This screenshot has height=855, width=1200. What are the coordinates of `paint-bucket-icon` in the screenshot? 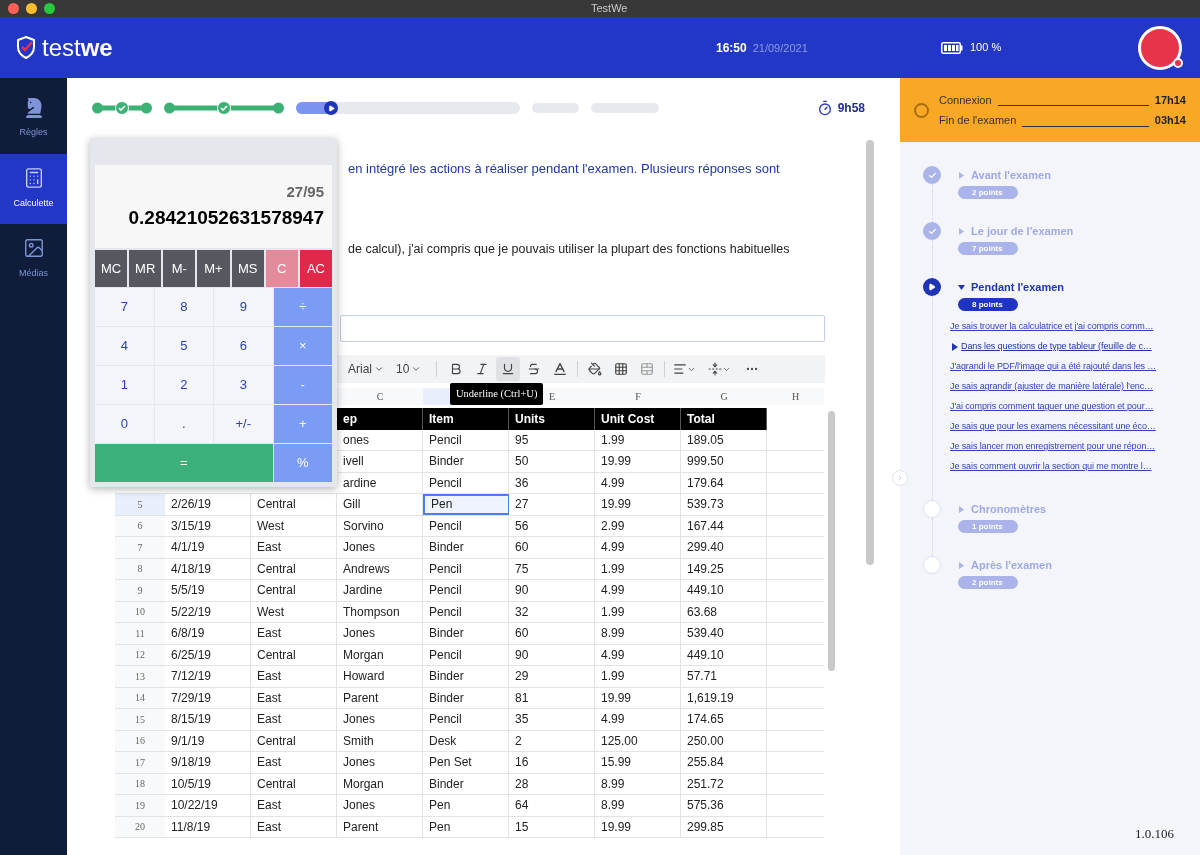 It's located at (595, 369).